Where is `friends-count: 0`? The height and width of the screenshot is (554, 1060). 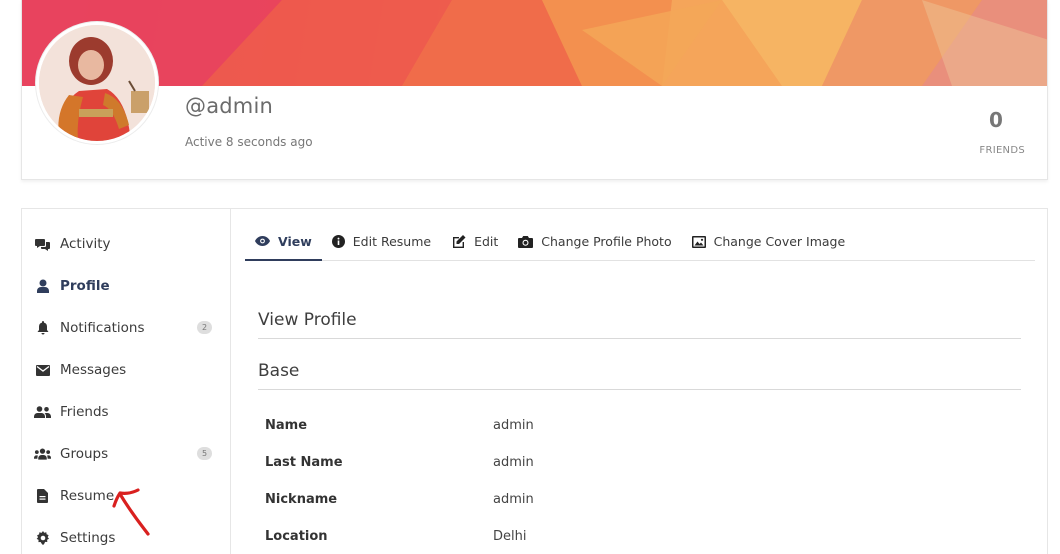 friends-count: 0 is located at coordinates (996, 120).